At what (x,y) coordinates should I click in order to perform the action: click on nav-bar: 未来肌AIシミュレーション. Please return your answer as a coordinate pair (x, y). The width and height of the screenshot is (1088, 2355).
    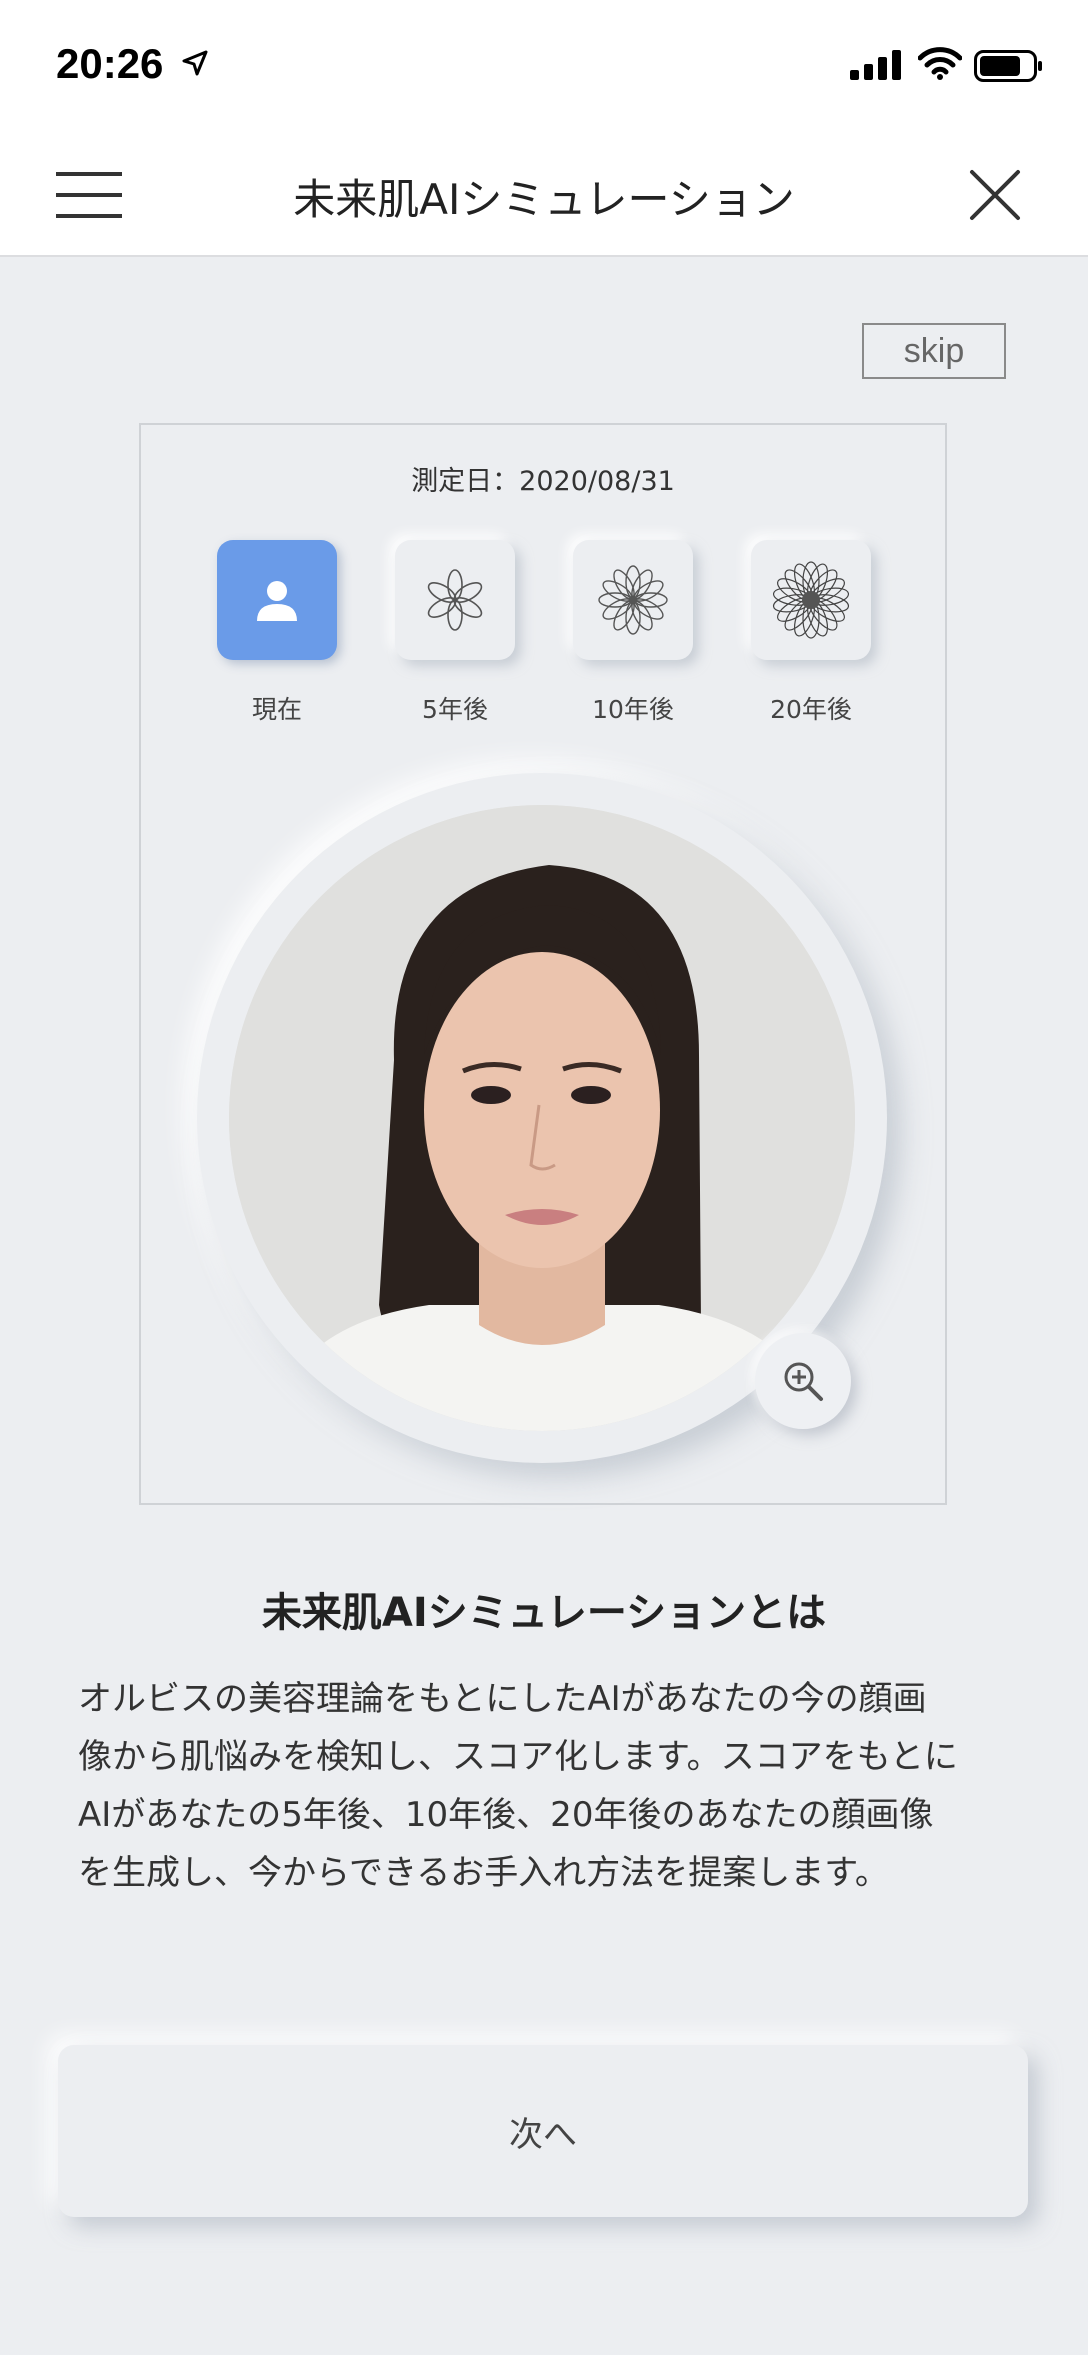
    Looking at the image, I should click on (544, 194).